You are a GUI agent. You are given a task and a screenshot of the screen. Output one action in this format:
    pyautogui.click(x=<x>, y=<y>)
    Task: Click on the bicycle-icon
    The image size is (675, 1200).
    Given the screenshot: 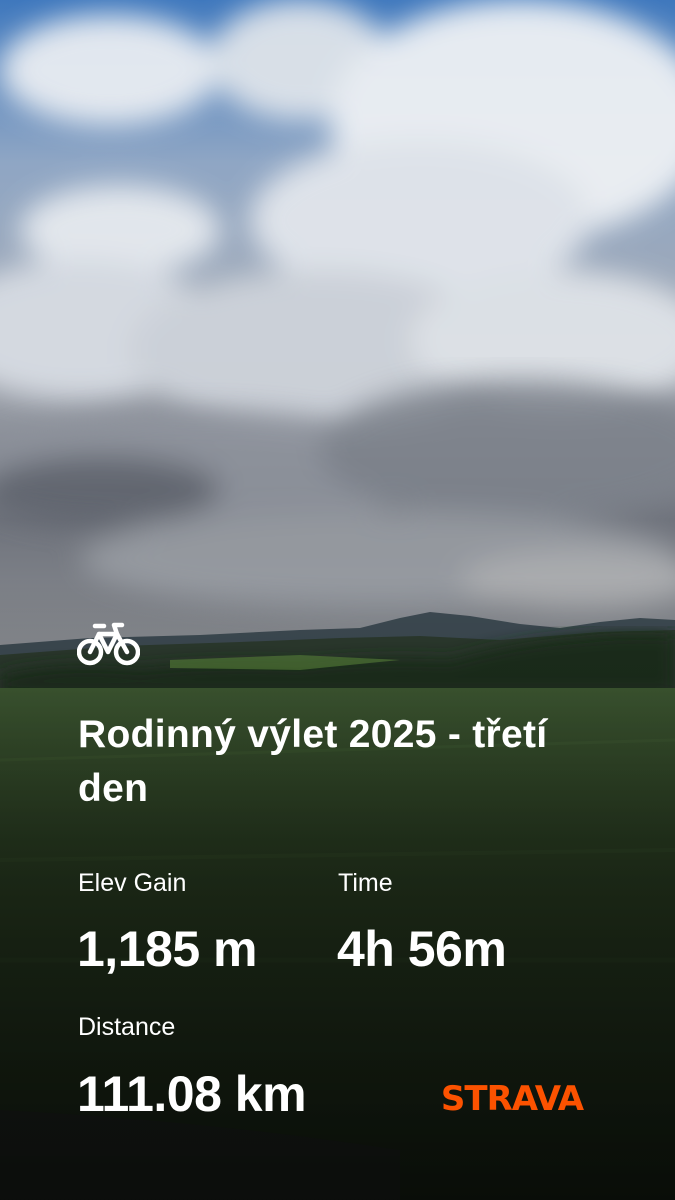 What is the action you would take?
    pyautogui.click(x=108, y=644)
    